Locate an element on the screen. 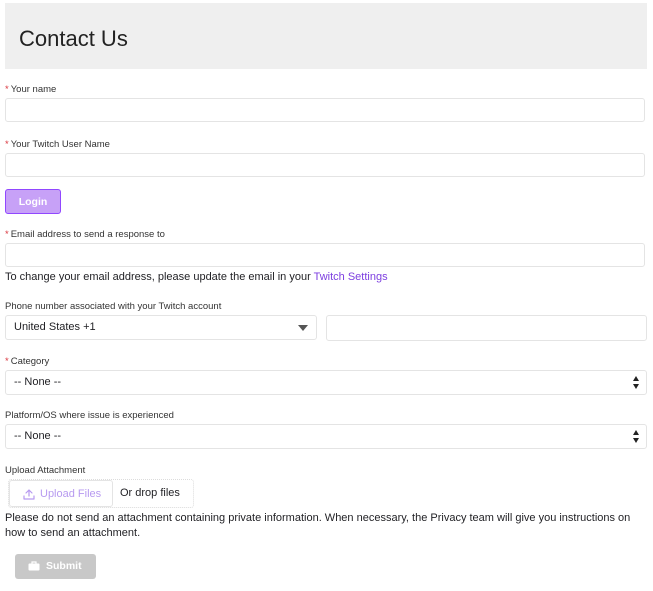 This screenshot has height=591, width=653. platform-label: Platform/OS where issue is experienced is located at coordinates (89, 415).